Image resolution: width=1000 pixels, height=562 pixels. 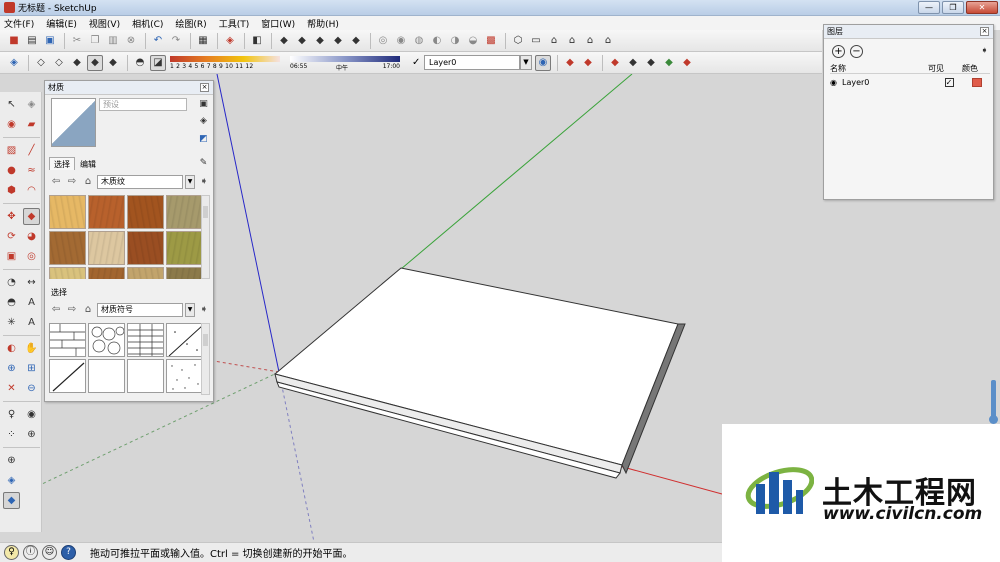 What do you see at coordinates (11, 256) in the screenshot?
I see `scale-icon: ▣` at bounding box center [11, 256].